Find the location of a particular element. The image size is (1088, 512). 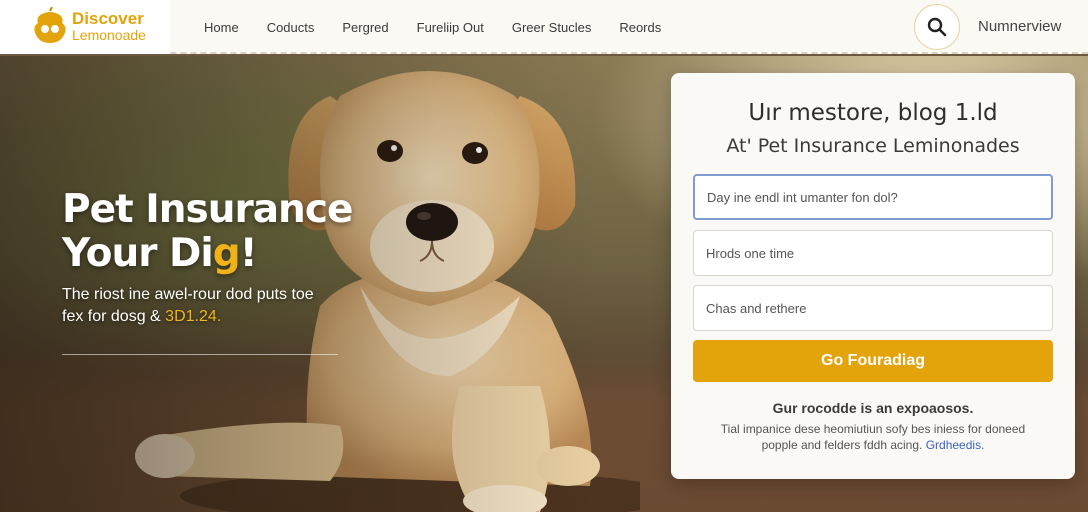

brand-wordmark: Discover Lemonoade is located at coordinates (109, 27).